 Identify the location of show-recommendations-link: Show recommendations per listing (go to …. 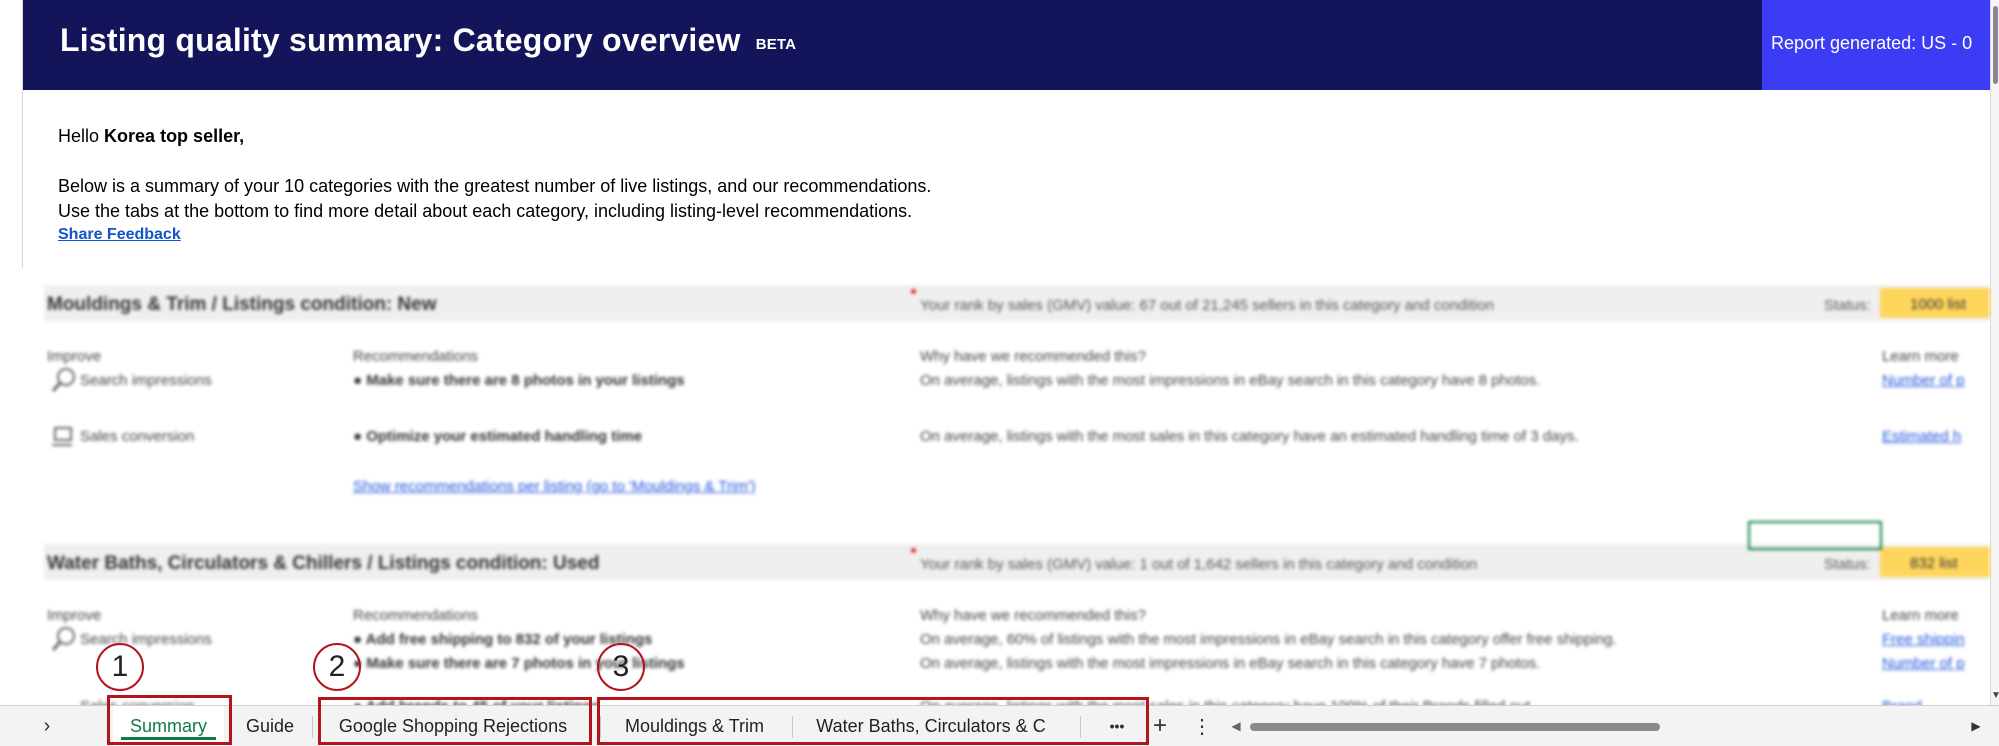
(554, 486).